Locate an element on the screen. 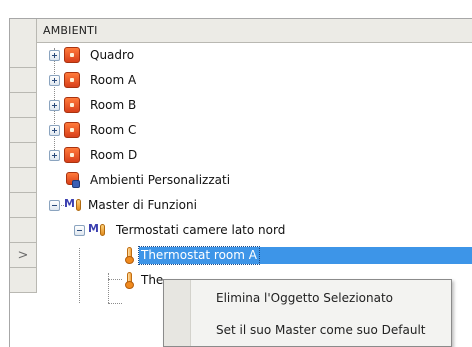  tree-connector is located at coordinates (115, 303).